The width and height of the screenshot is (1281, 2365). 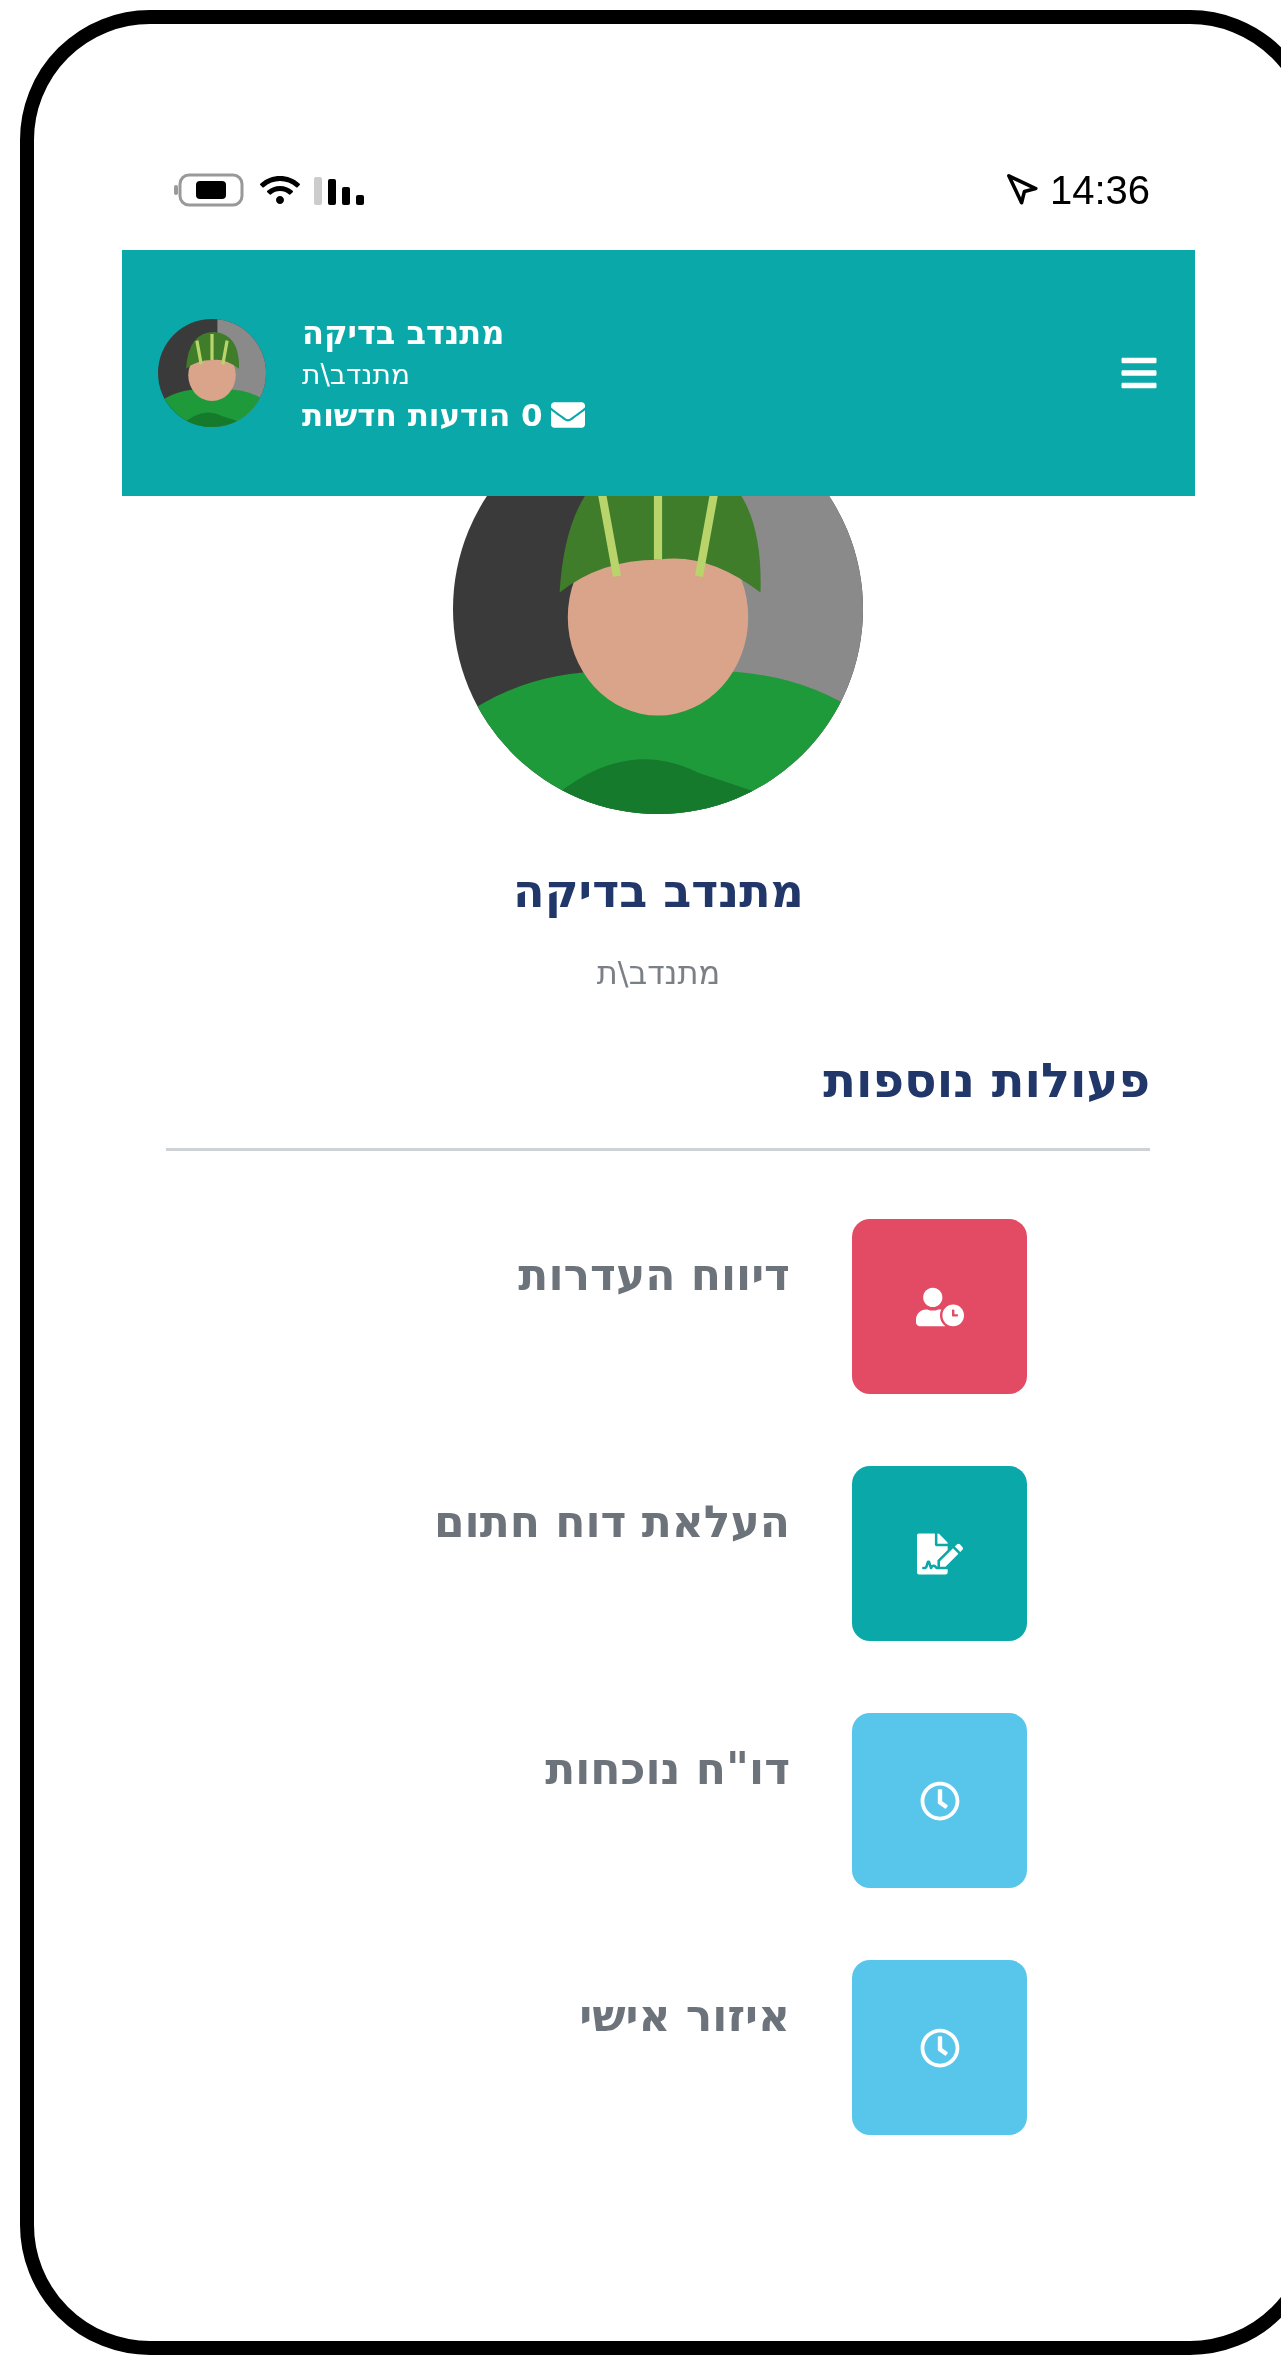 What do you see at coordinates (1099, 190) in the screenshot?
I see `status-time: 14:36` at bounding box center [1099, 190].